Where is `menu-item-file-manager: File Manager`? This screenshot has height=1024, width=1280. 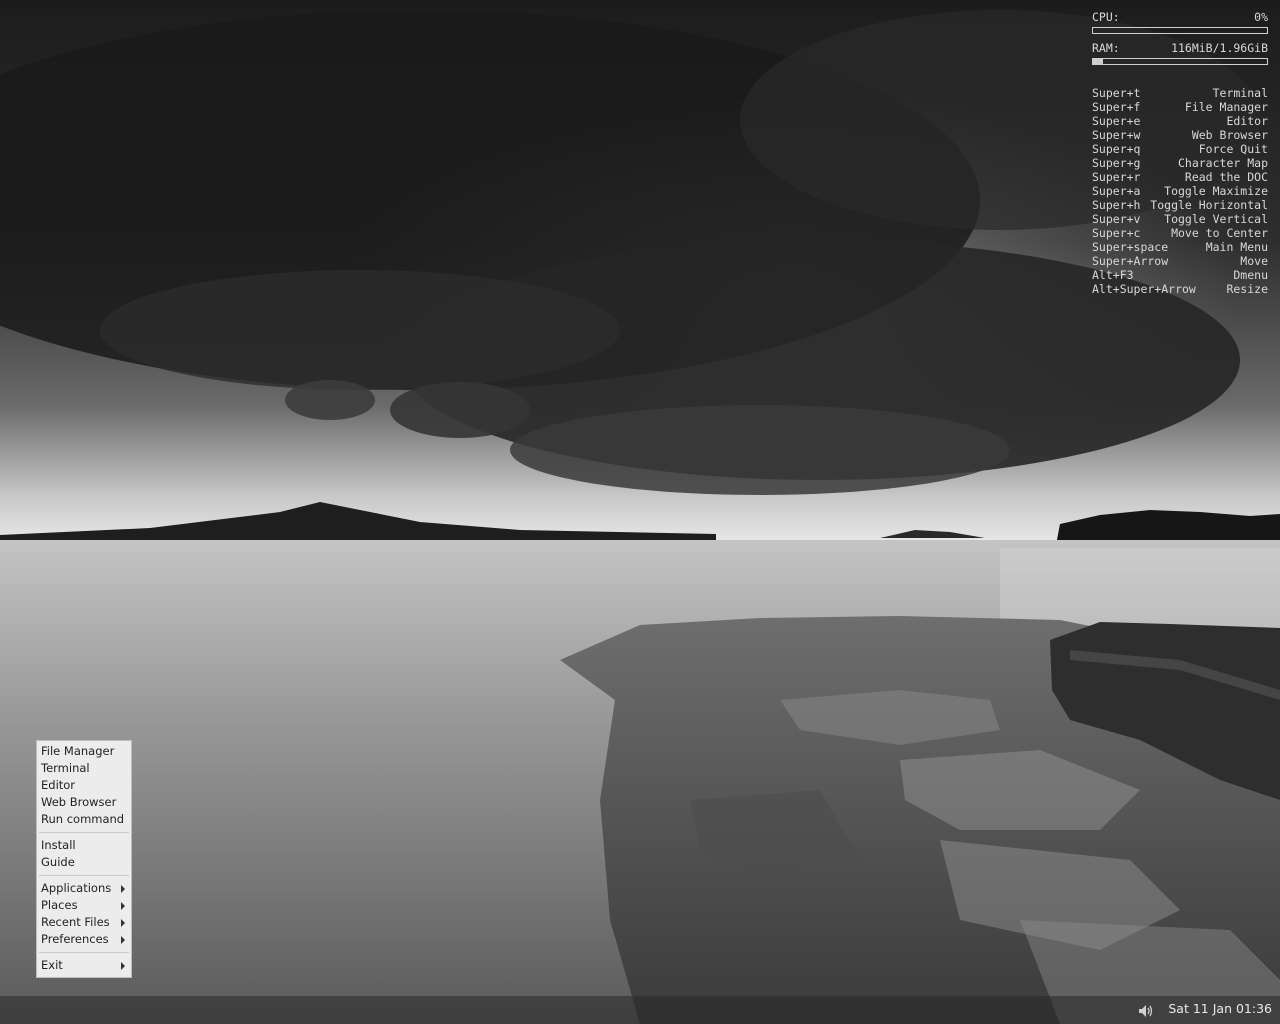
menu-item-file-manager: File Manager is located at coordinates (84, 751).